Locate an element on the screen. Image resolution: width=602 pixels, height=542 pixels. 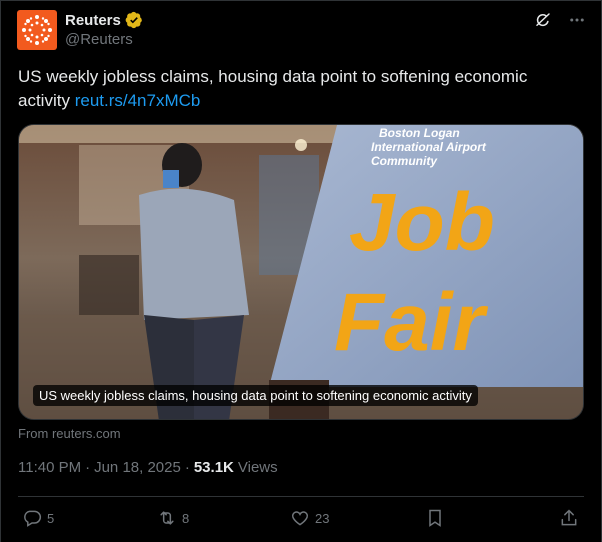
reply-button: 5 is located at coordinates (38, 518).